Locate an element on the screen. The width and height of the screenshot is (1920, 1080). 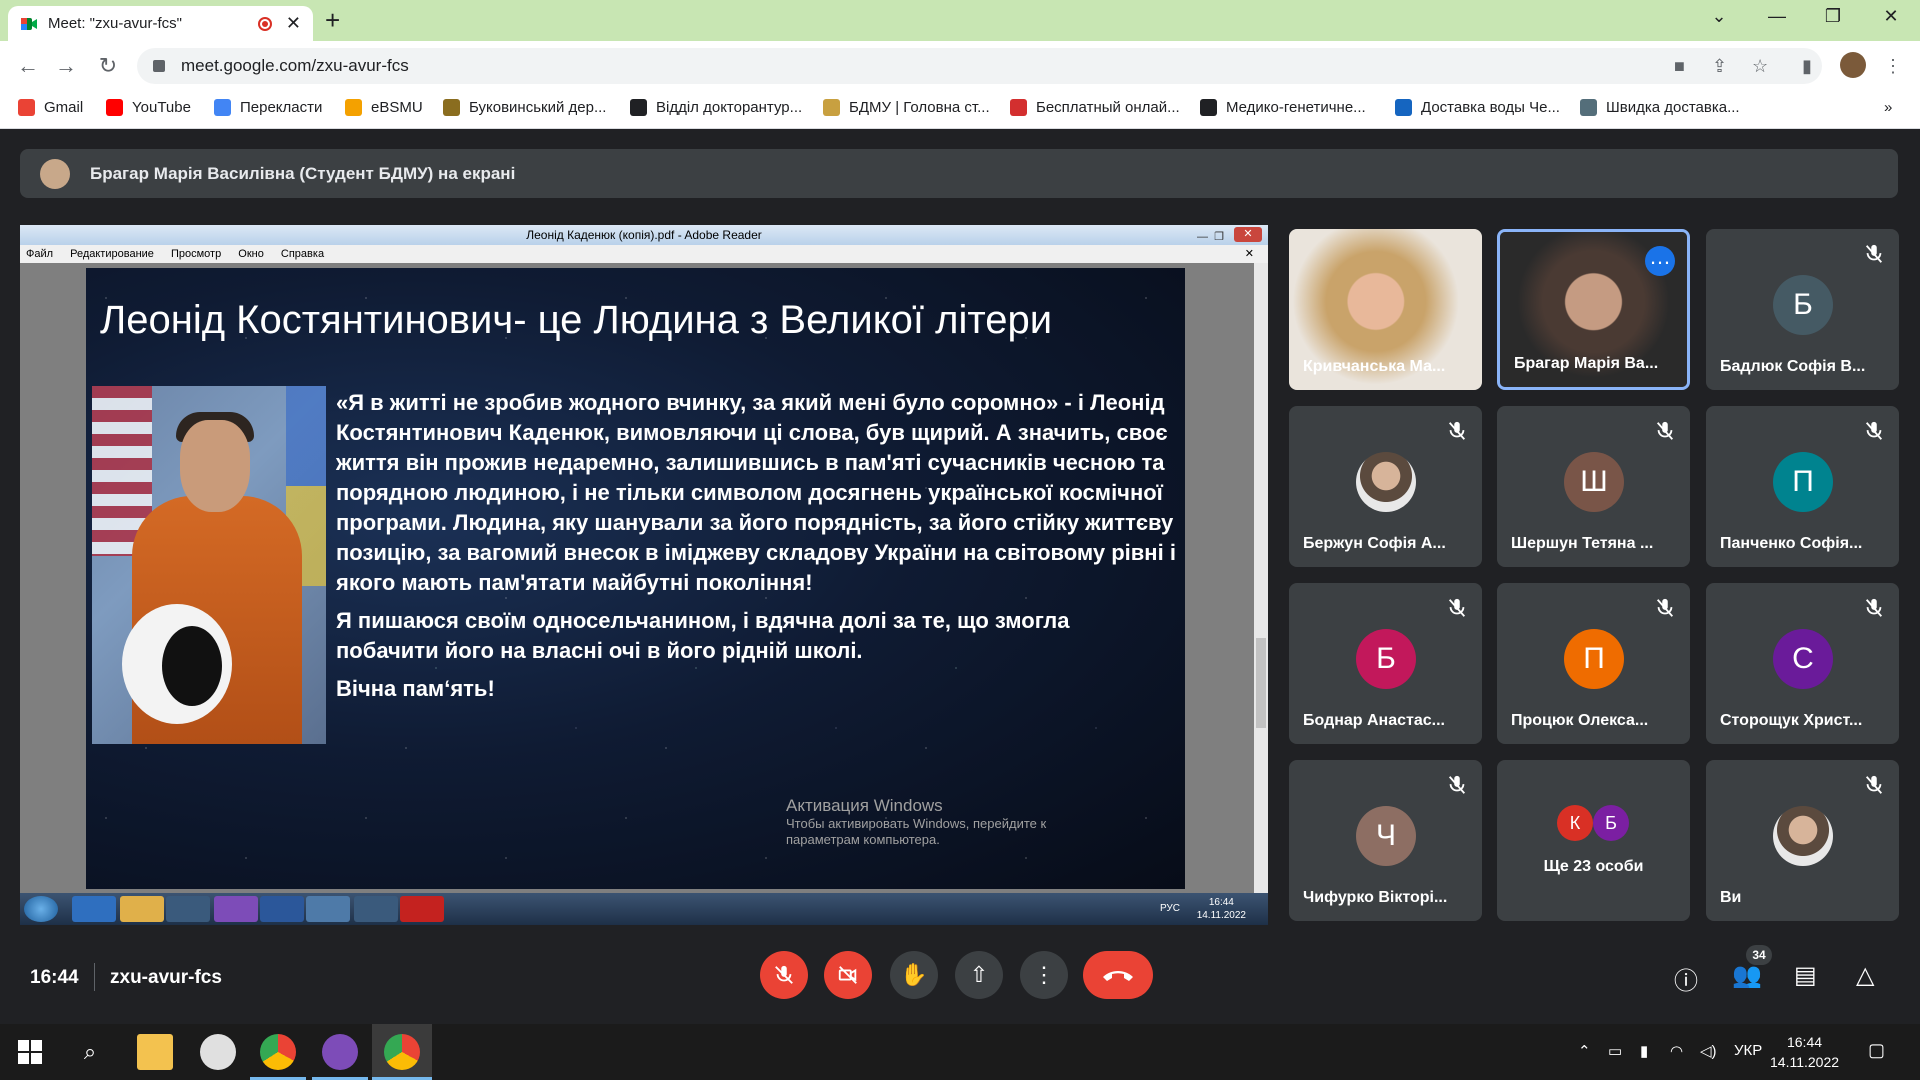
chat-icon: ▤ is located at coordinates (1805, 975).